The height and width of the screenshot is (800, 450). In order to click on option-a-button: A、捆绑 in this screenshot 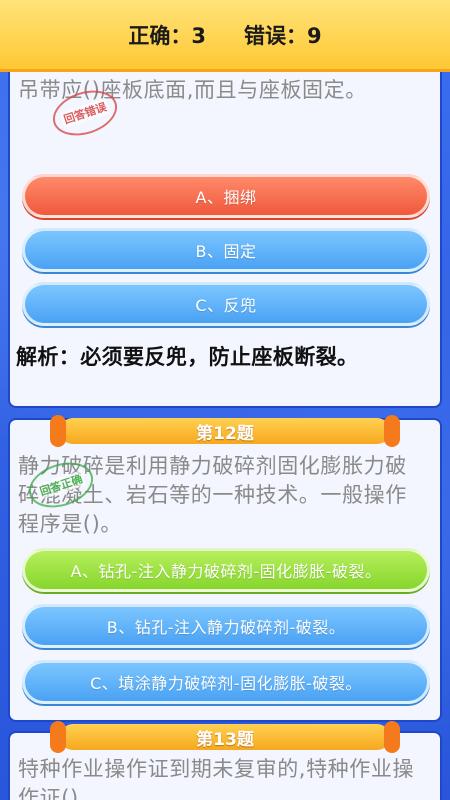, I will do `click(226, 196)`.